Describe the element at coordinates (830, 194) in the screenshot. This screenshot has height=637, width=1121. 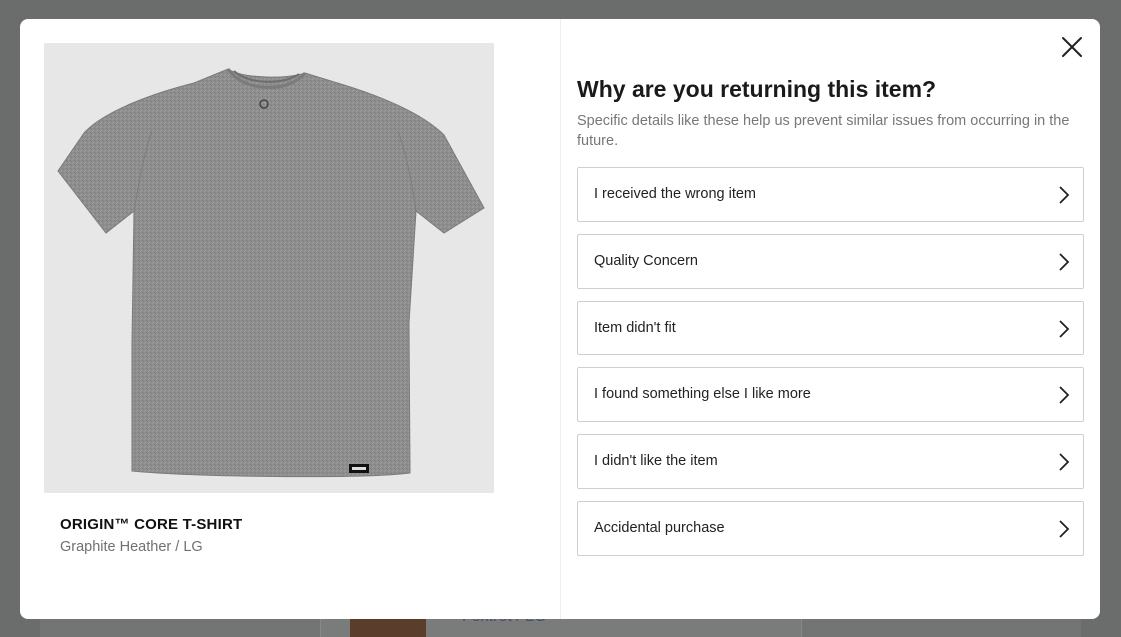
I see `reason-option-wrong-item: I received the wrong item` at that location.